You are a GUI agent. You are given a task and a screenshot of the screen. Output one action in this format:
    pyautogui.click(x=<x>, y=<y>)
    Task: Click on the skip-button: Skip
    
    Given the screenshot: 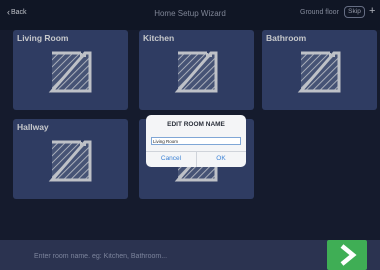 What is the action you would take?
    pyautogui.click(x=354, y=12)
    